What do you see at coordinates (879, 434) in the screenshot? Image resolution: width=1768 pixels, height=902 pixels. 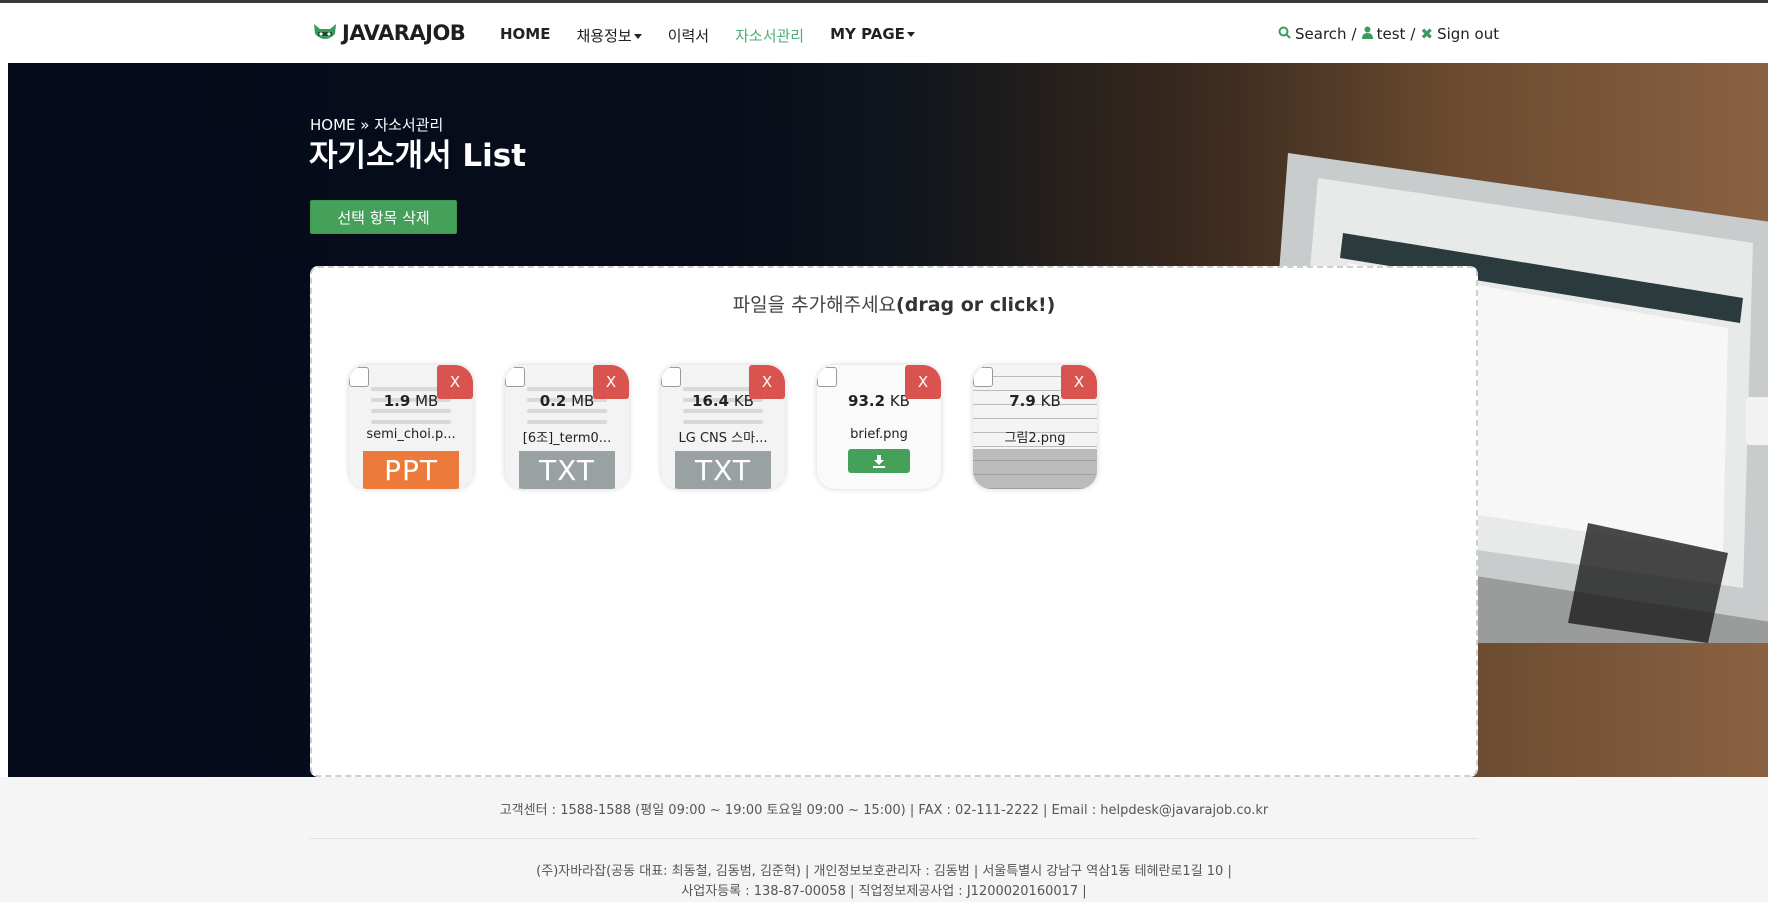 I see `file-name: brief.png` at bounding box center [879, 434].